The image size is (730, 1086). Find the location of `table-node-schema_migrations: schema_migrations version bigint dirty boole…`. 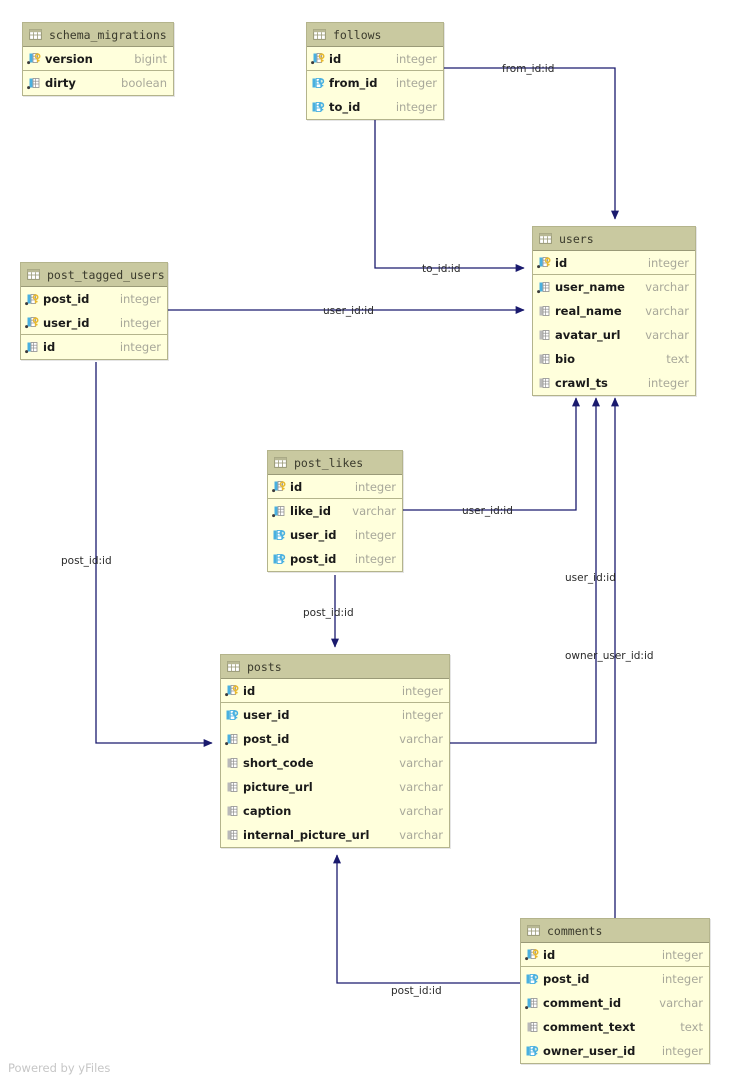

table-node-schema_migrations: schema_migrations version bigint dirty boole… is located at coordinates (98, 59).